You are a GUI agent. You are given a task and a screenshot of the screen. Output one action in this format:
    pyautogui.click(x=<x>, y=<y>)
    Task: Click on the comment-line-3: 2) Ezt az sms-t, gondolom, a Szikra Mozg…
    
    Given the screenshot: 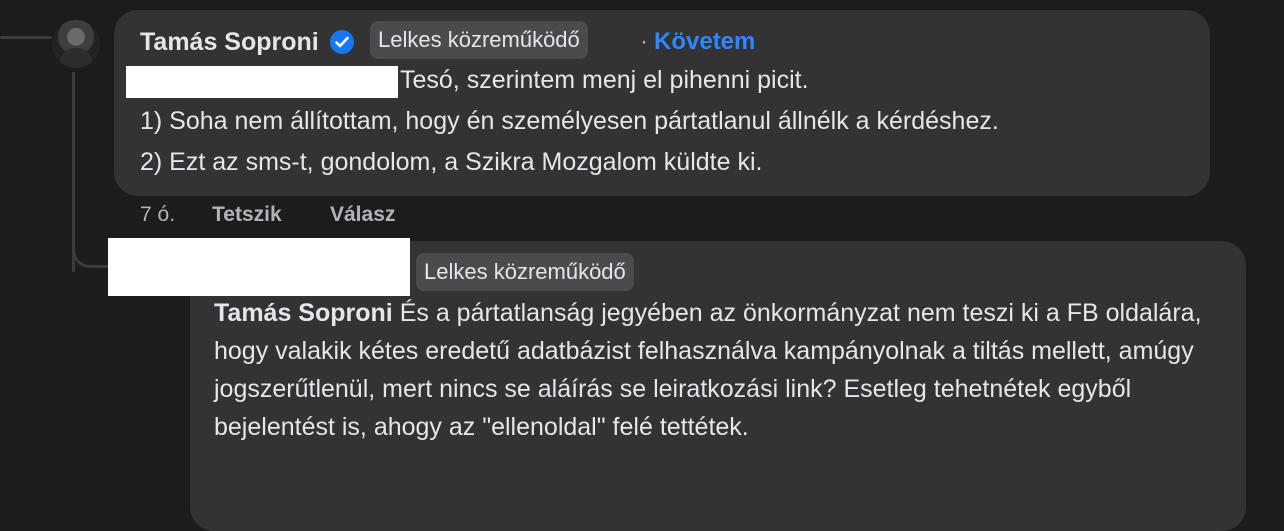 What is the action you would take?
    pyautogui.click(x=451, y=162)
    